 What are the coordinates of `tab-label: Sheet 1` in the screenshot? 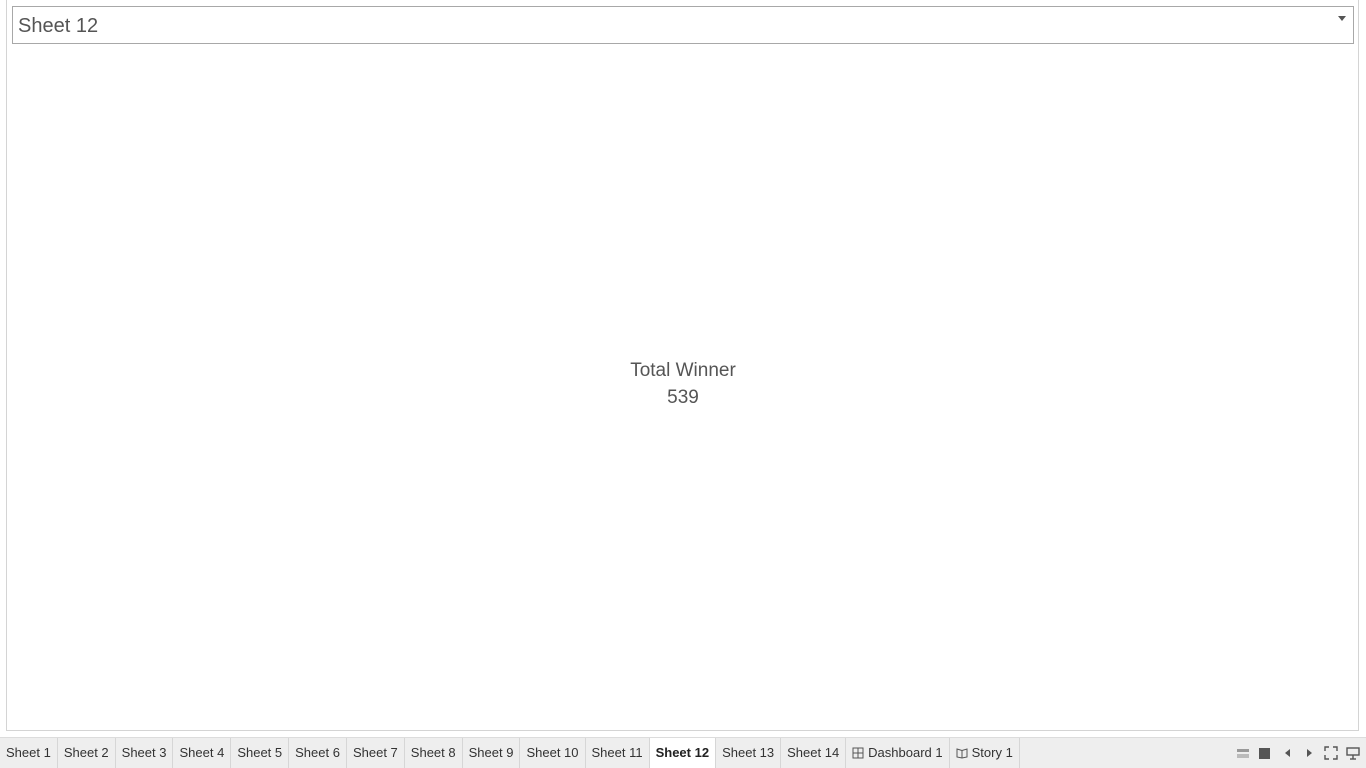 It's located at (28, 752).